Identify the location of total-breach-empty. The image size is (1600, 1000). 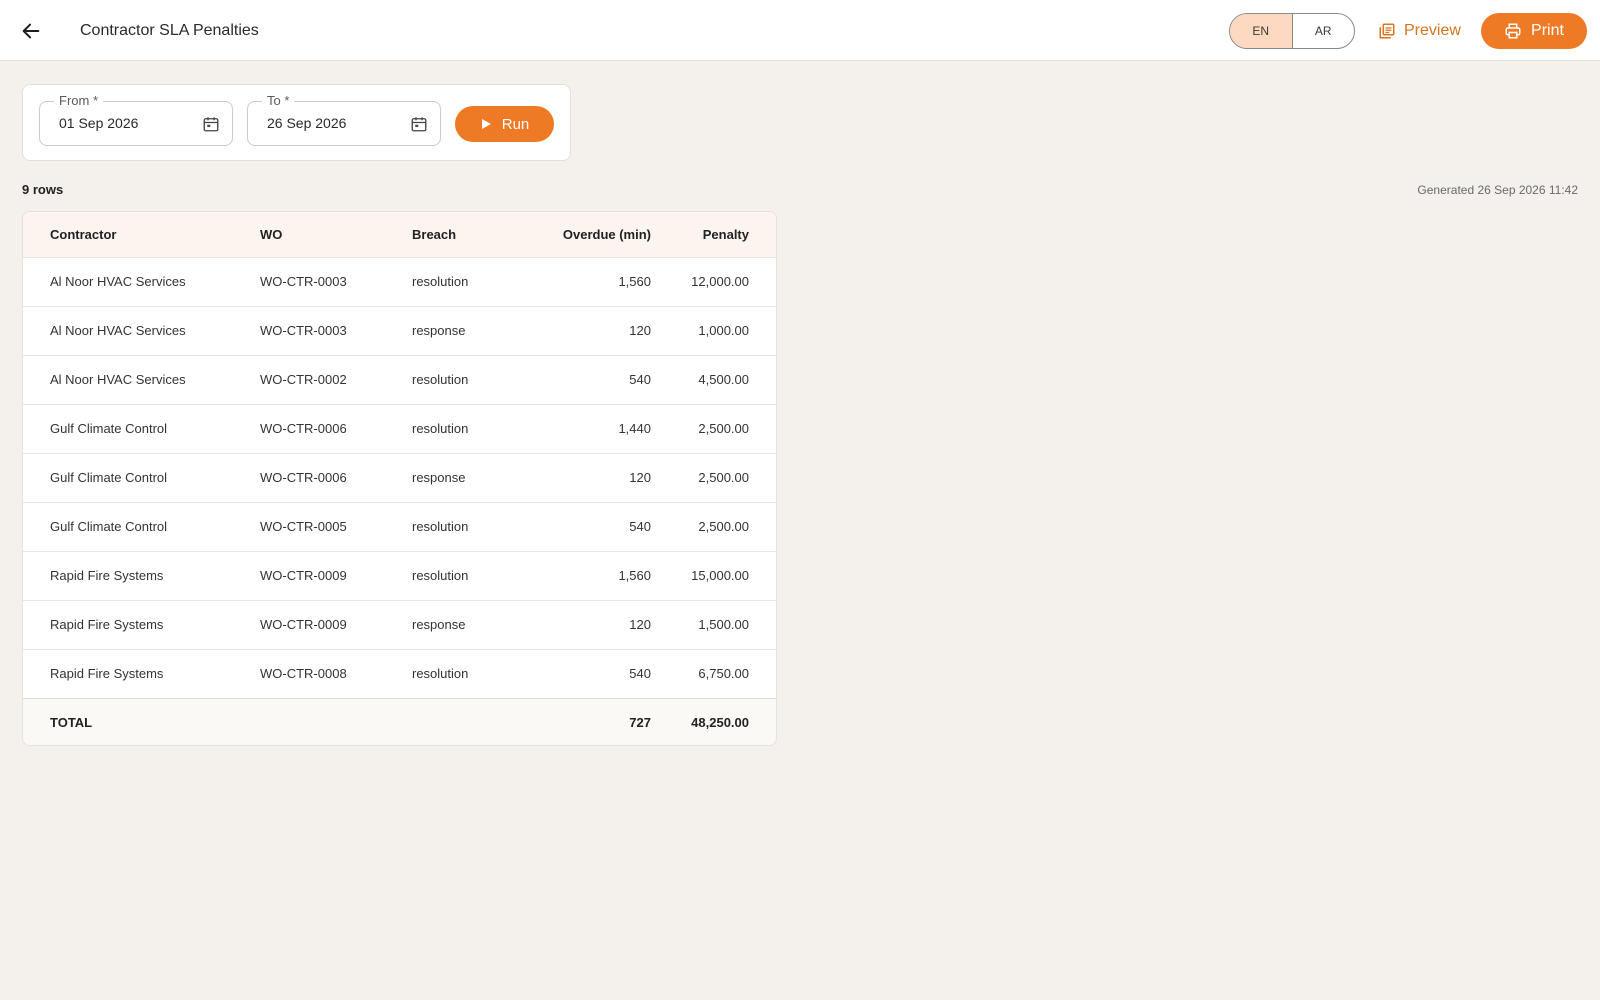
(465, 721).